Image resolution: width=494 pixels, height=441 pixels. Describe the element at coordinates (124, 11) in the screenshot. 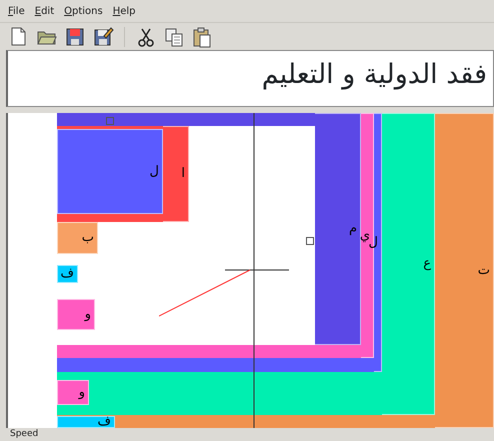

I see `menu-item: Help` at that location.